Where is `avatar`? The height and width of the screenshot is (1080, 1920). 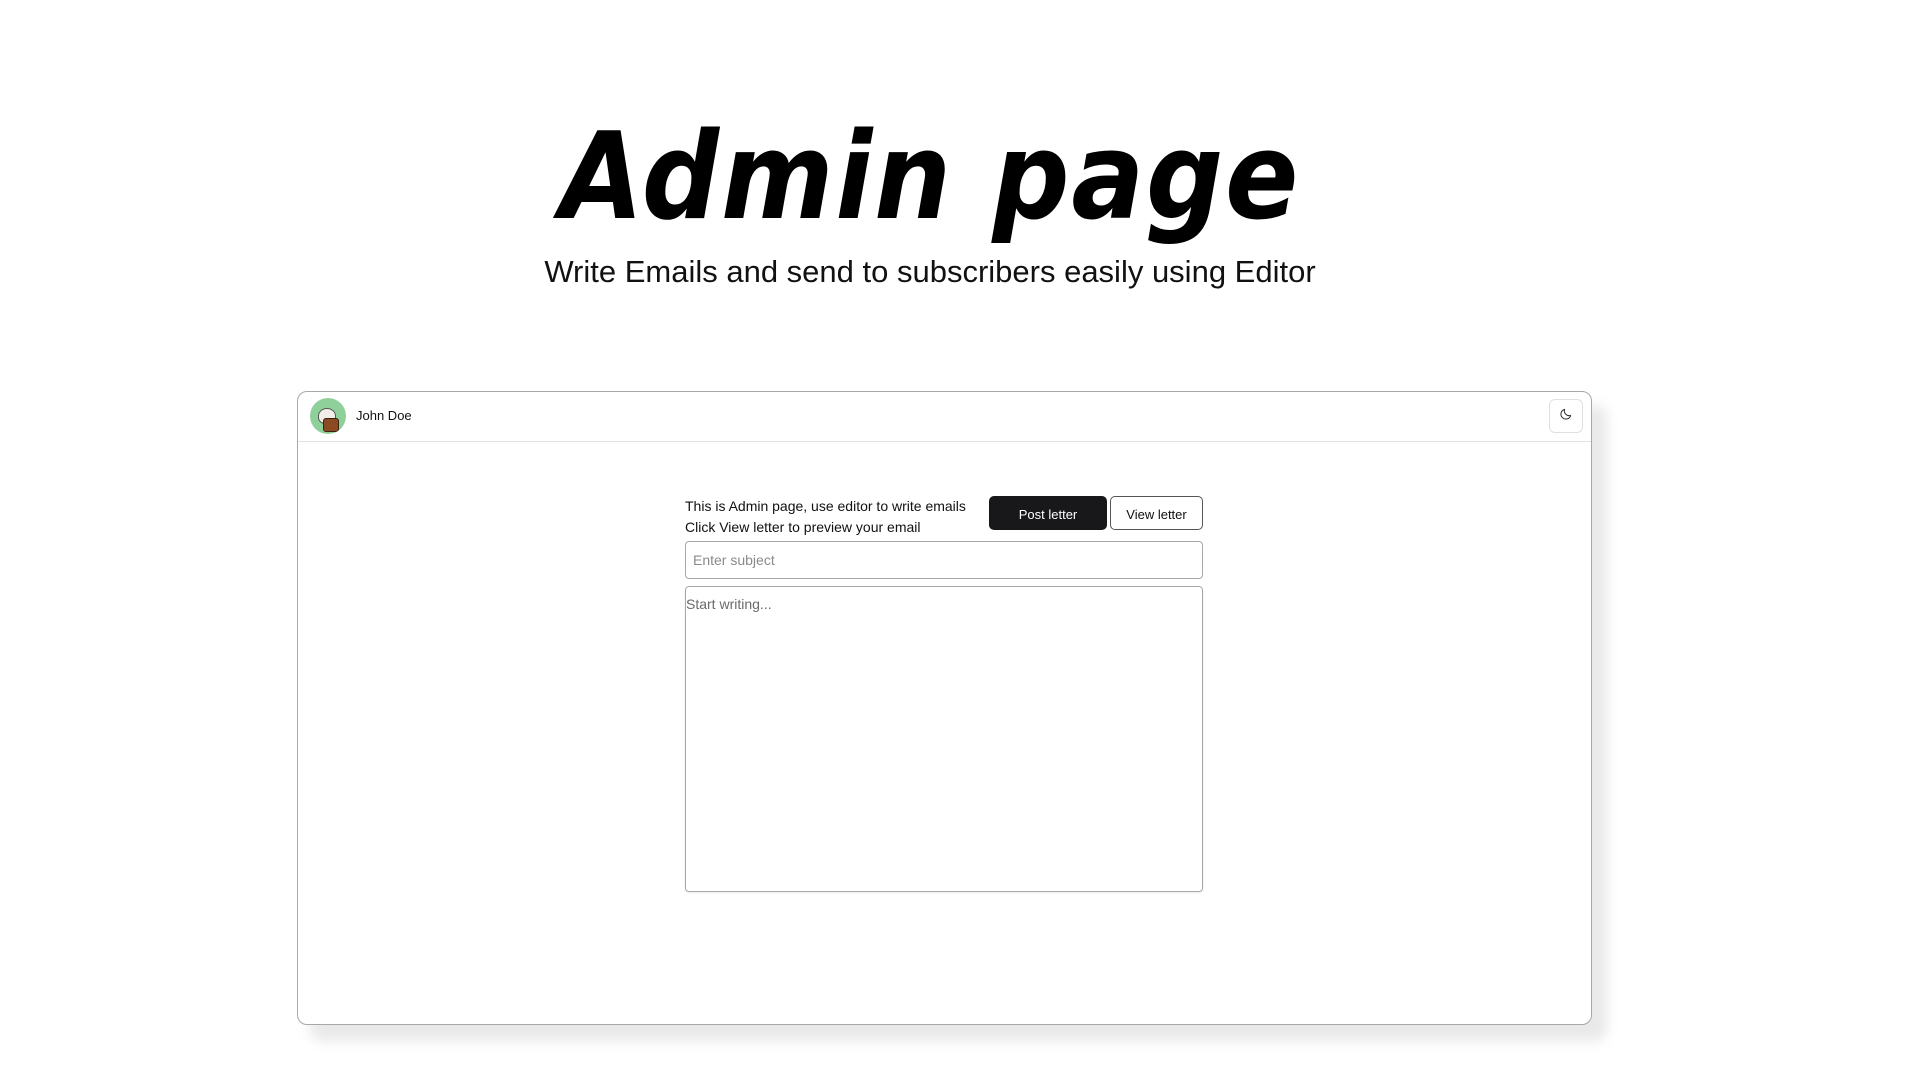 avatar is located at coordinates (328, 416).